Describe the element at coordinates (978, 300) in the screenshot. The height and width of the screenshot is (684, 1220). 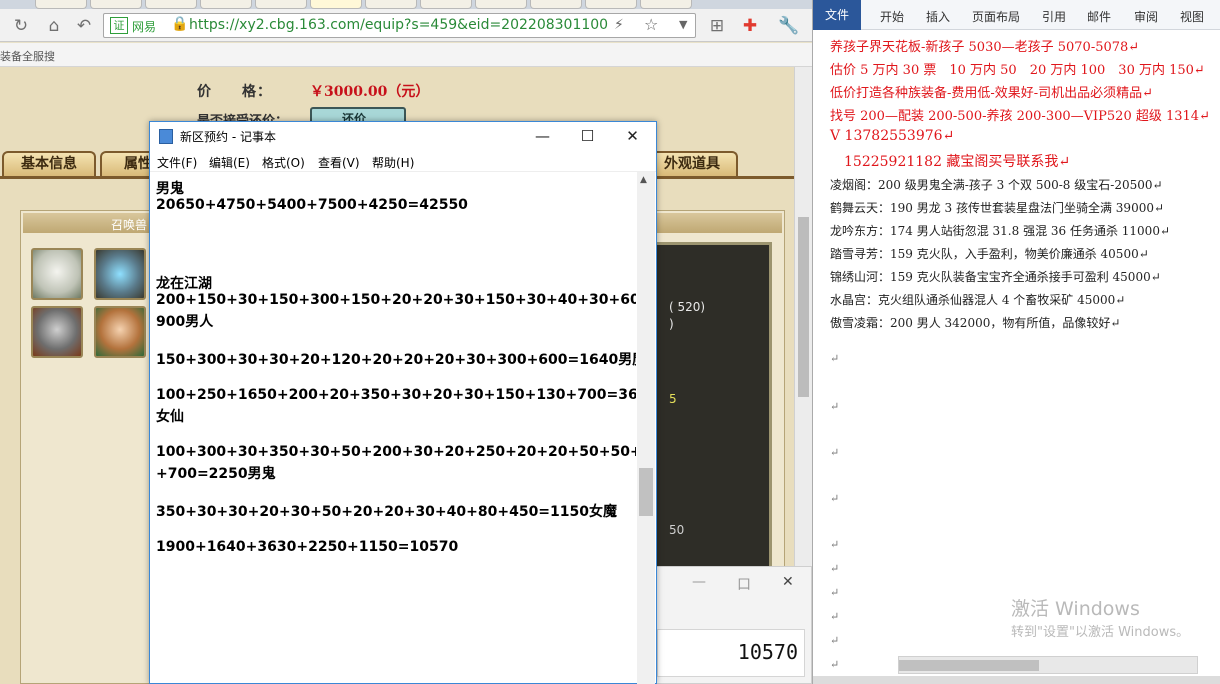
I see `doc-line: 水晶宫：克火组队通杀仙器混人 4 个畜牧采矿 45000↵` at that location.